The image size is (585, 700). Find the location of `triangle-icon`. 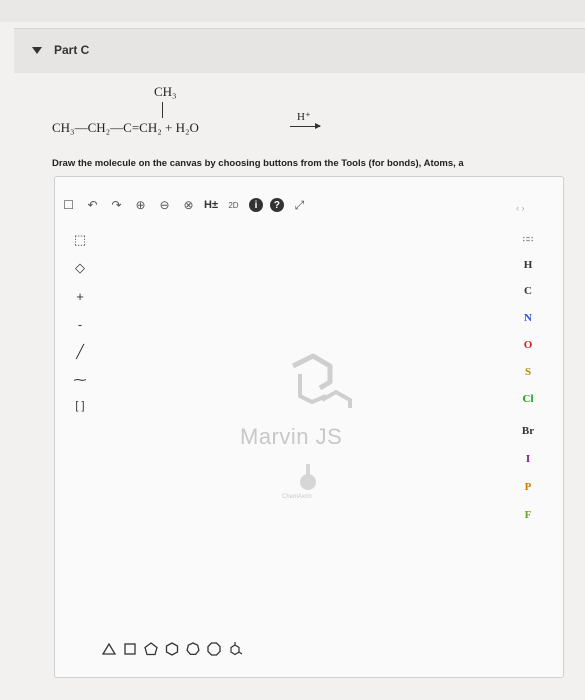

triangle-icon is located at coordinates (108, 648).